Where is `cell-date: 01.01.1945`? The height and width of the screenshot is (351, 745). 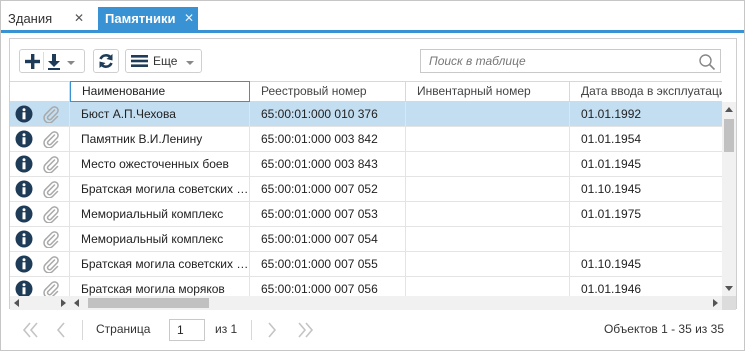 cell-date: 01.01.1945 is located at coordinates (611, 164).